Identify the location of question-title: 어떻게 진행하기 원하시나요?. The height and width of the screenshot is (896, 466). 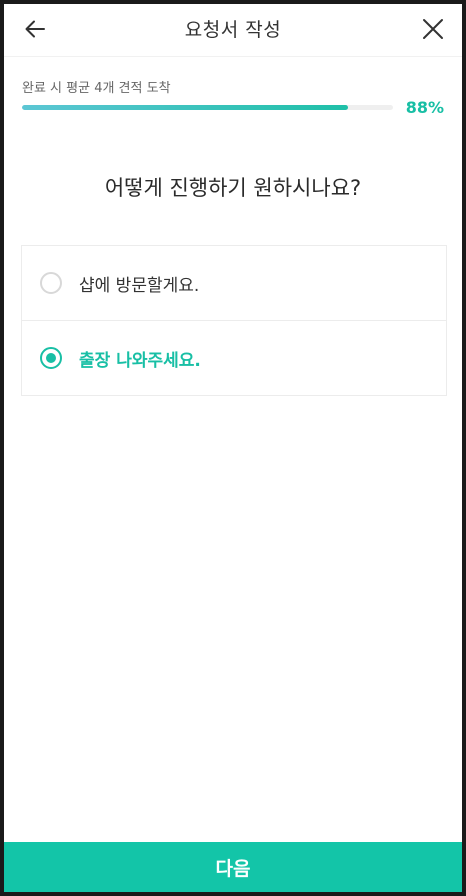
(233, 188).